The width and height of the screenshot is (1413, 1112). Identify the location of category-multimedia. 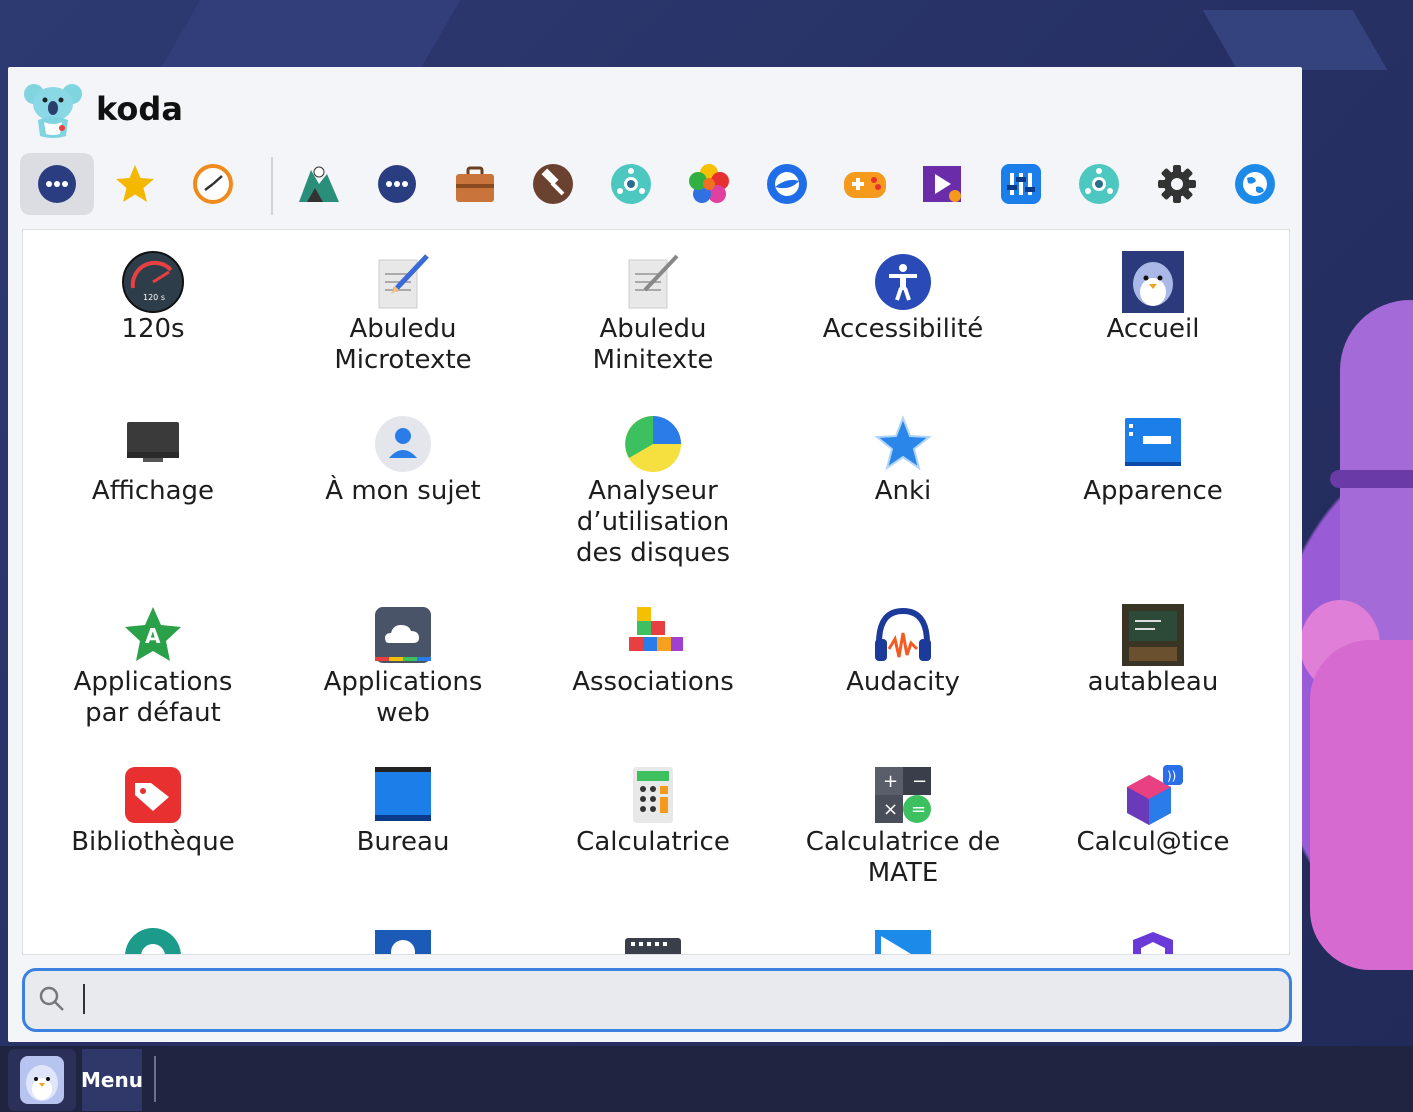
(943, 184).